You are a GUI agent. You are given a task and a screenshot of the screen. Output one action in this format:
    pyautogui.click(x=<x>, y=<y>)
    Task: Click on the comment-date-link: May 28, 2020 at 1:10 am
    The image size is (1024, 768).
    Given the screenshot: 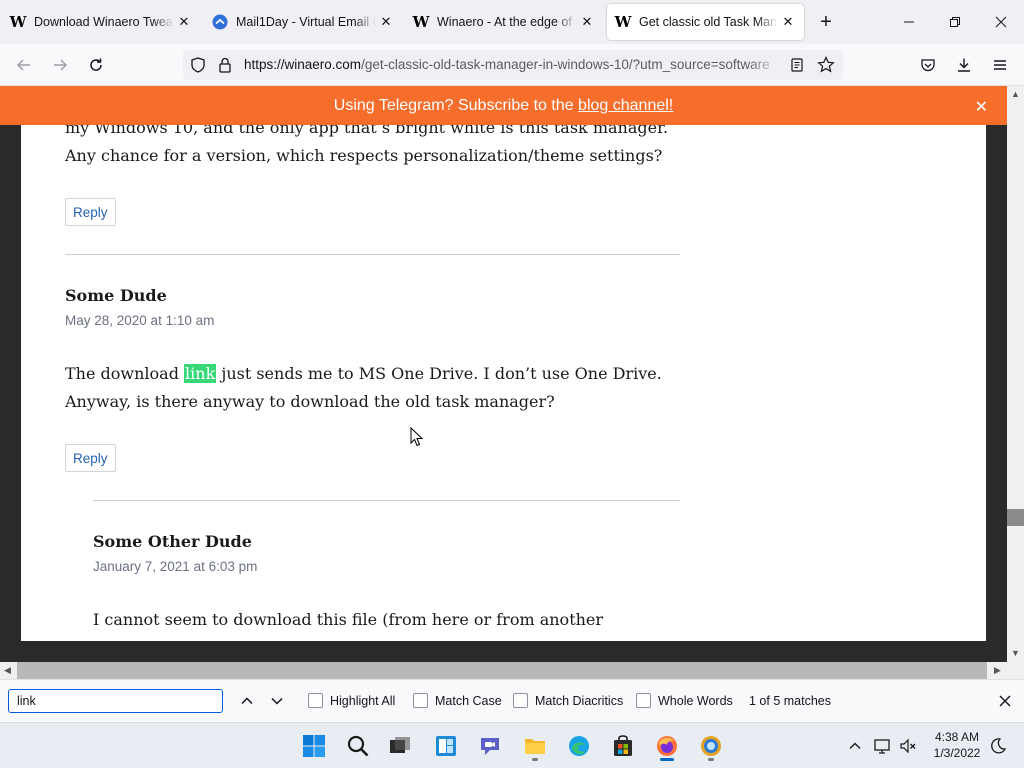 What is the action you would take?
    pyautogui.click(x=139, y=320)
    